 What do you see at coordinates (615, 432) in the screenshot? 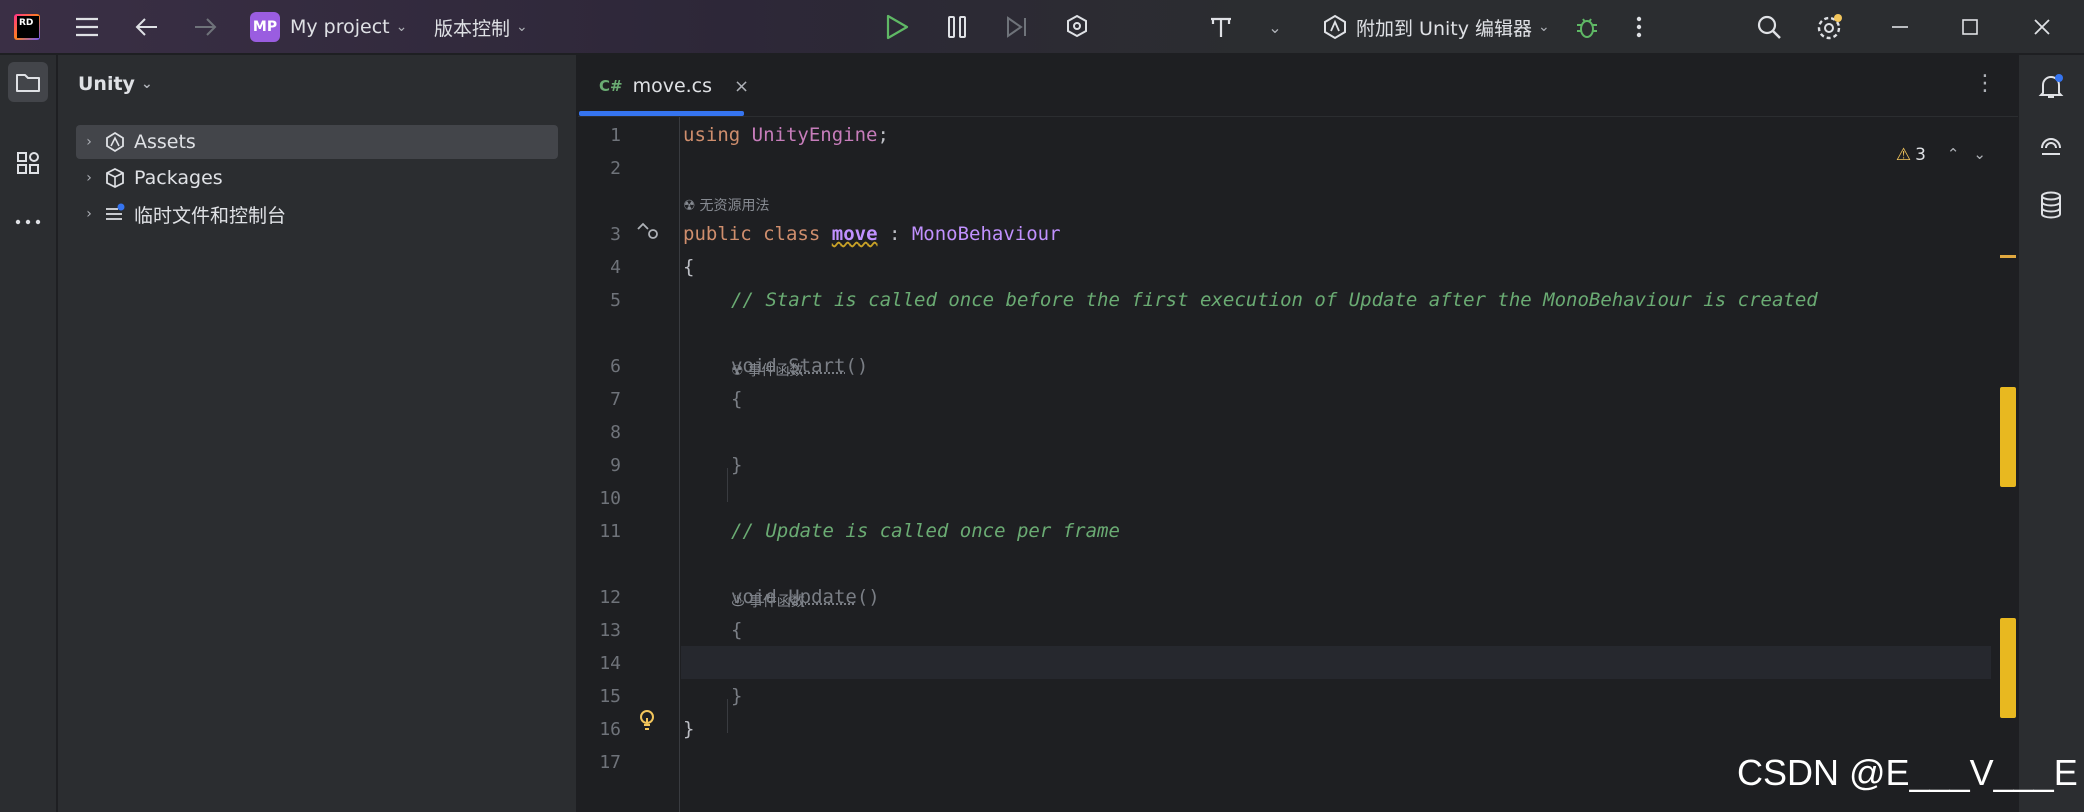
I see `line-number: 8` at bounding box center [615, 432].